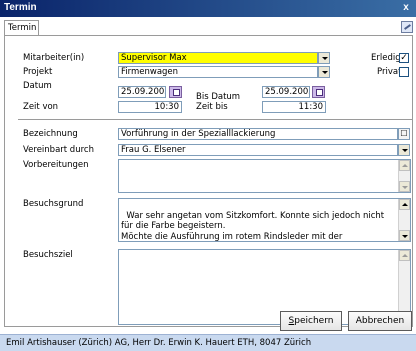 This screenshot has width=416, height=351. What do you see at coordinates (142, 92) in the screenshot?
I see `datum-field: 25.09.2003` at bounding box center [142, 92].